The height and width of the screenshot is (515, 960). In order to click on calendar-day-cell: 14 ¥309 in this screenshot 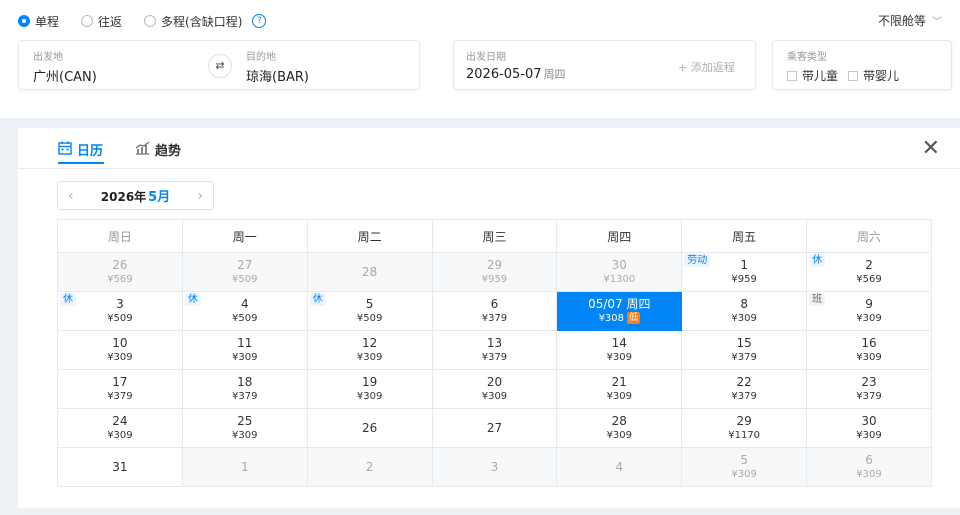, I will do `click(619, 350)`.